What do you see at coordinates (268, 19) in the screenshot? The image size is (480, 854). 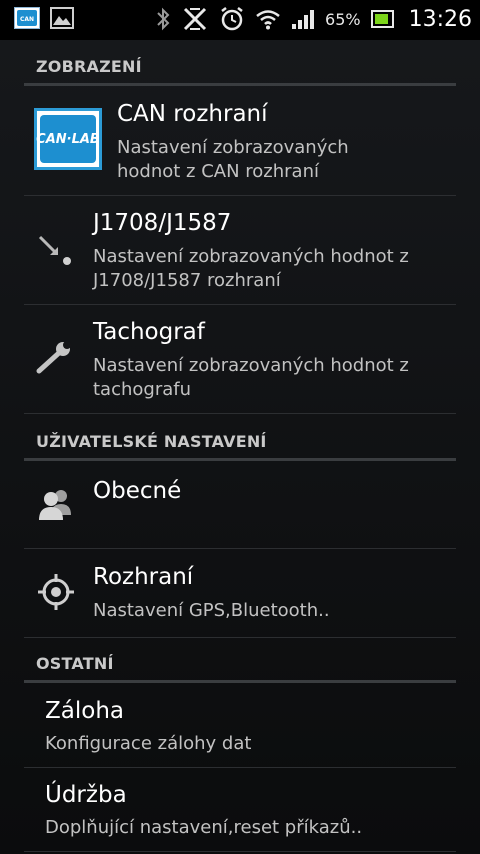 I see `wifi-icon` at bounding box center [268, 19].